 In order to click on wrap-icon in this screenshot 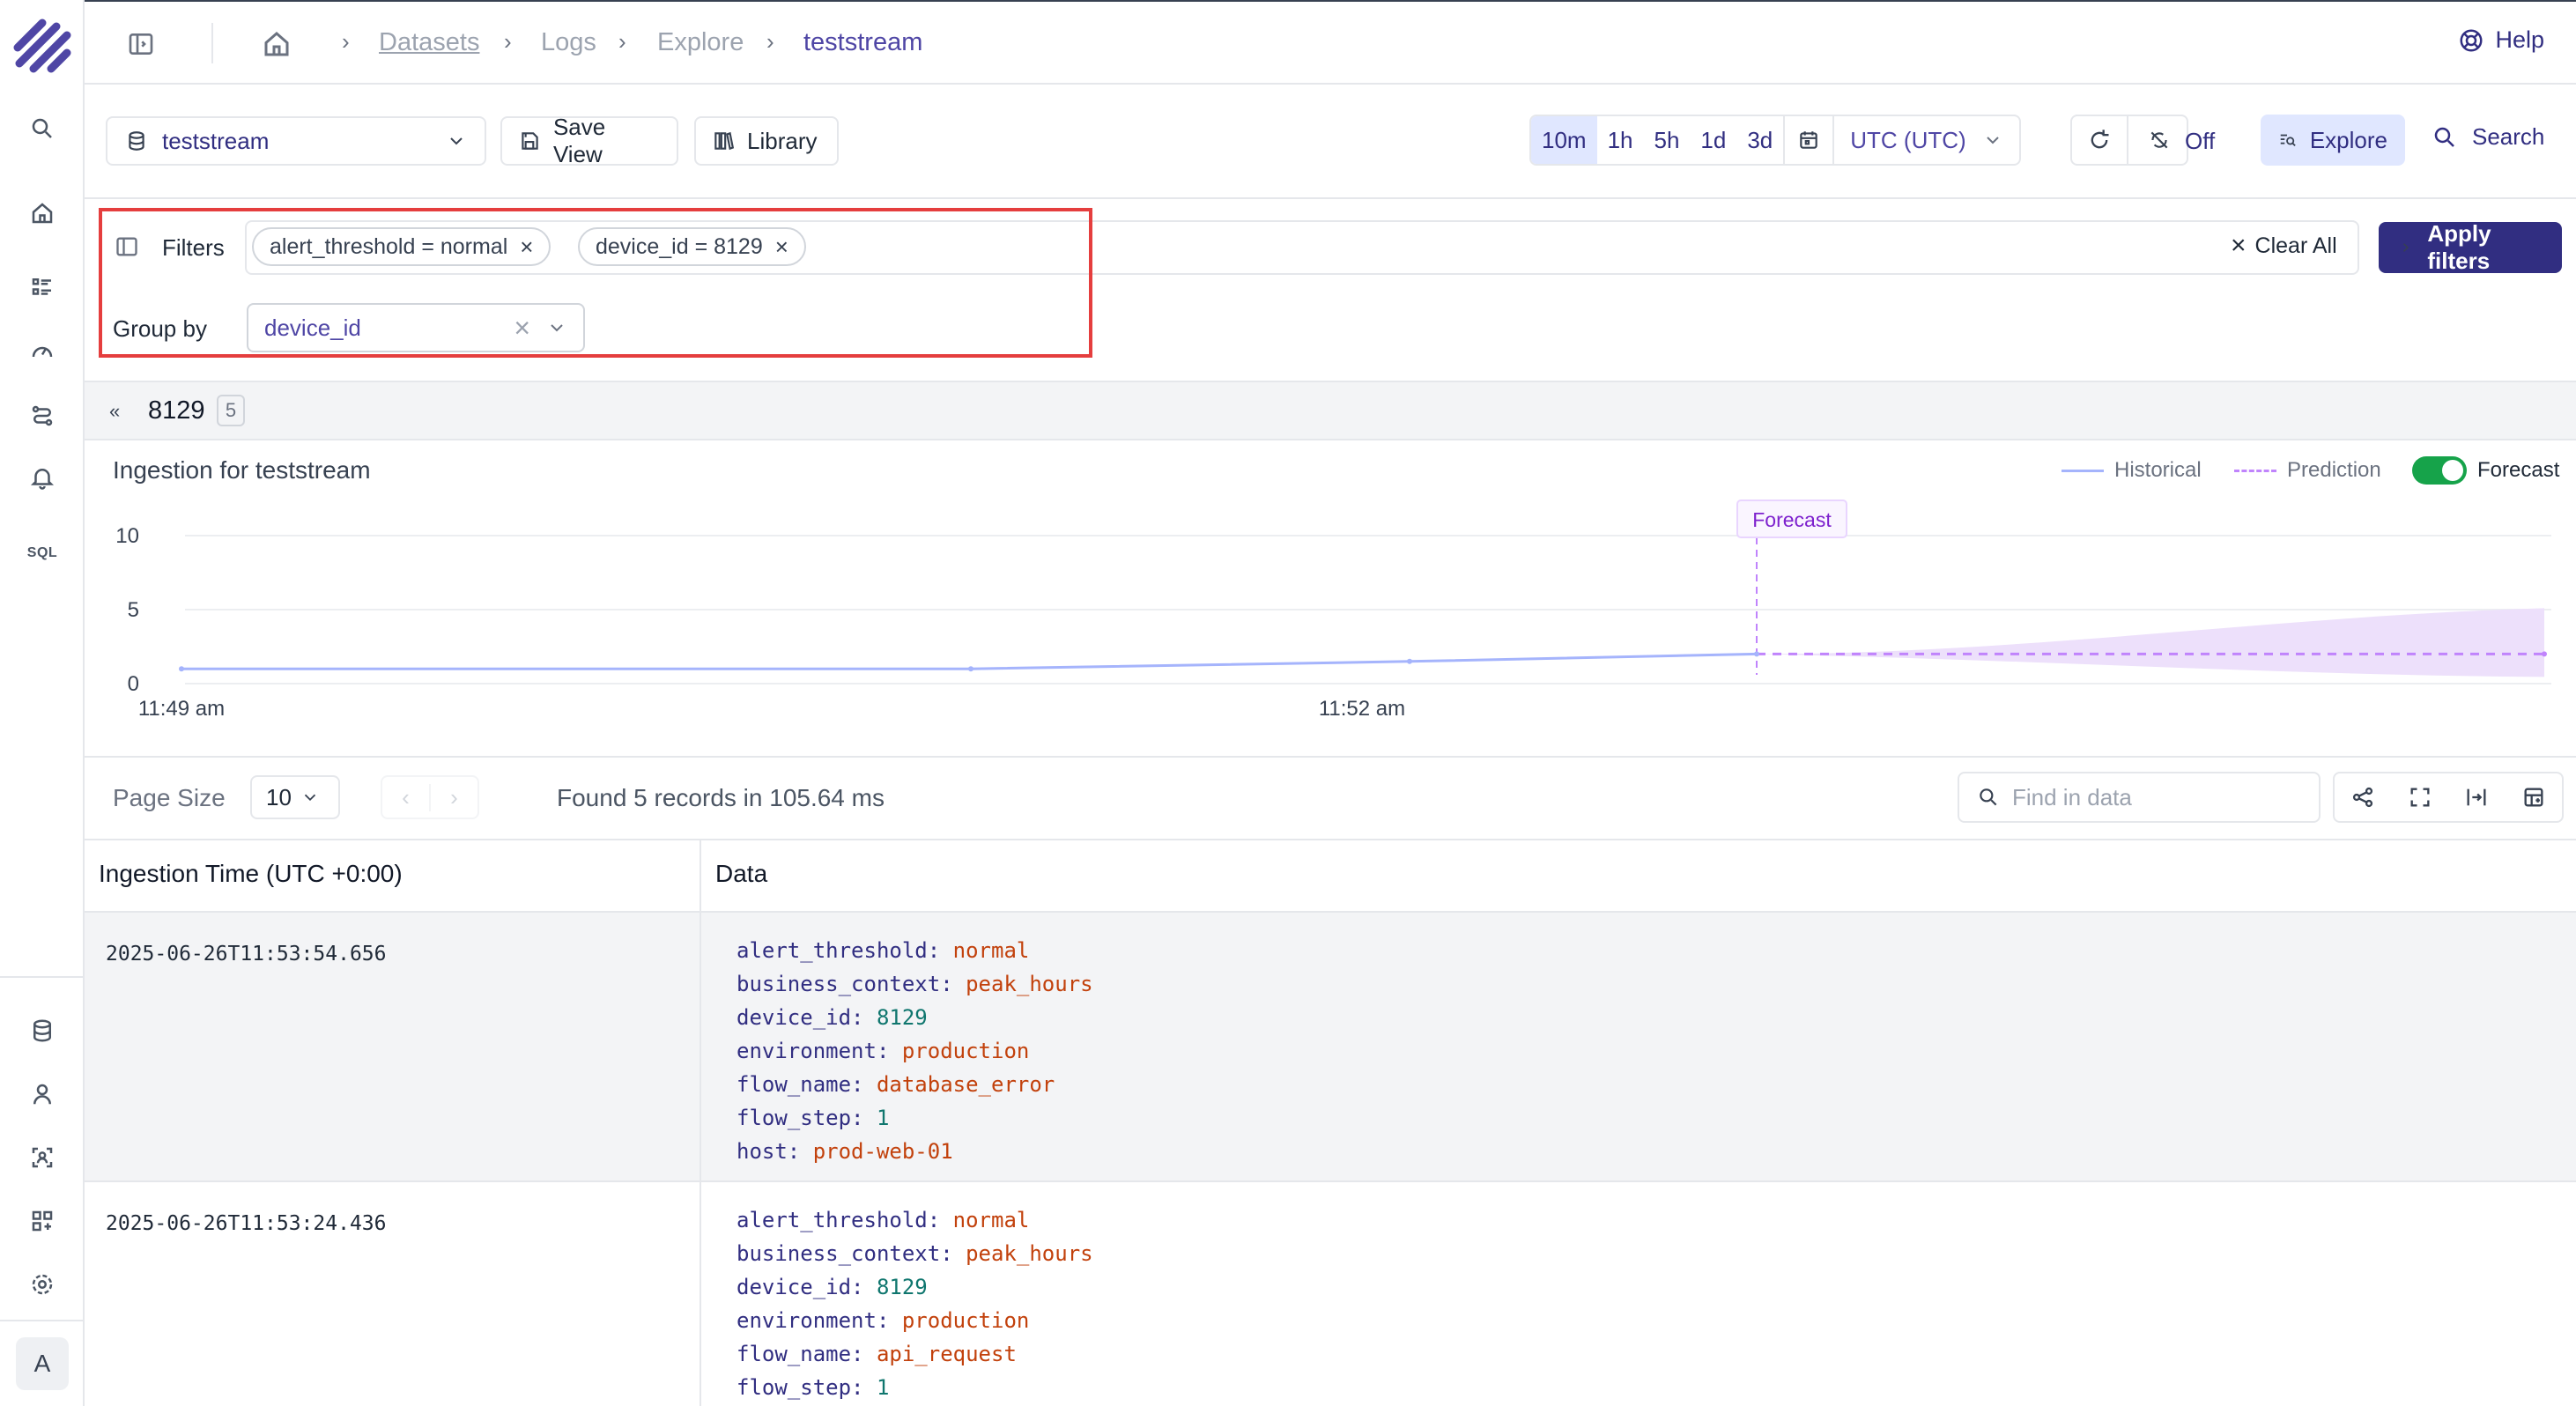, I will do `click(2476, 797)`.